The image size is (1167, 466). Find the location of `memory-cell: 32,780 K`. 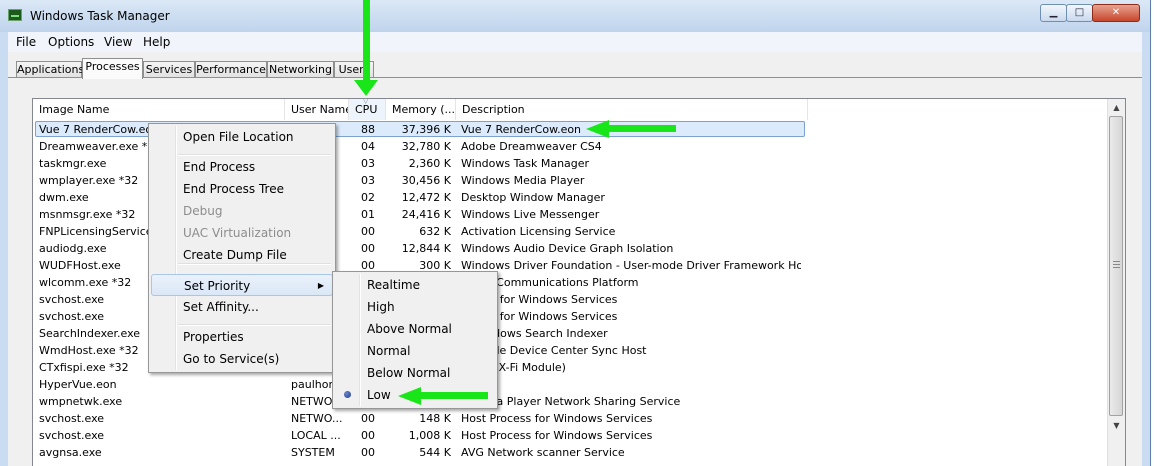

memory-cell: 32,780 K is located at coordinates (426, 146).